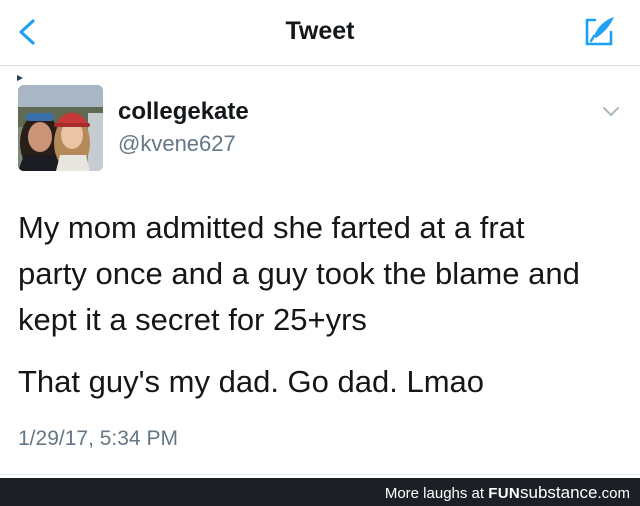 This screenshot has height=506, width=640. I want to click on avatar, so click(60, 128).